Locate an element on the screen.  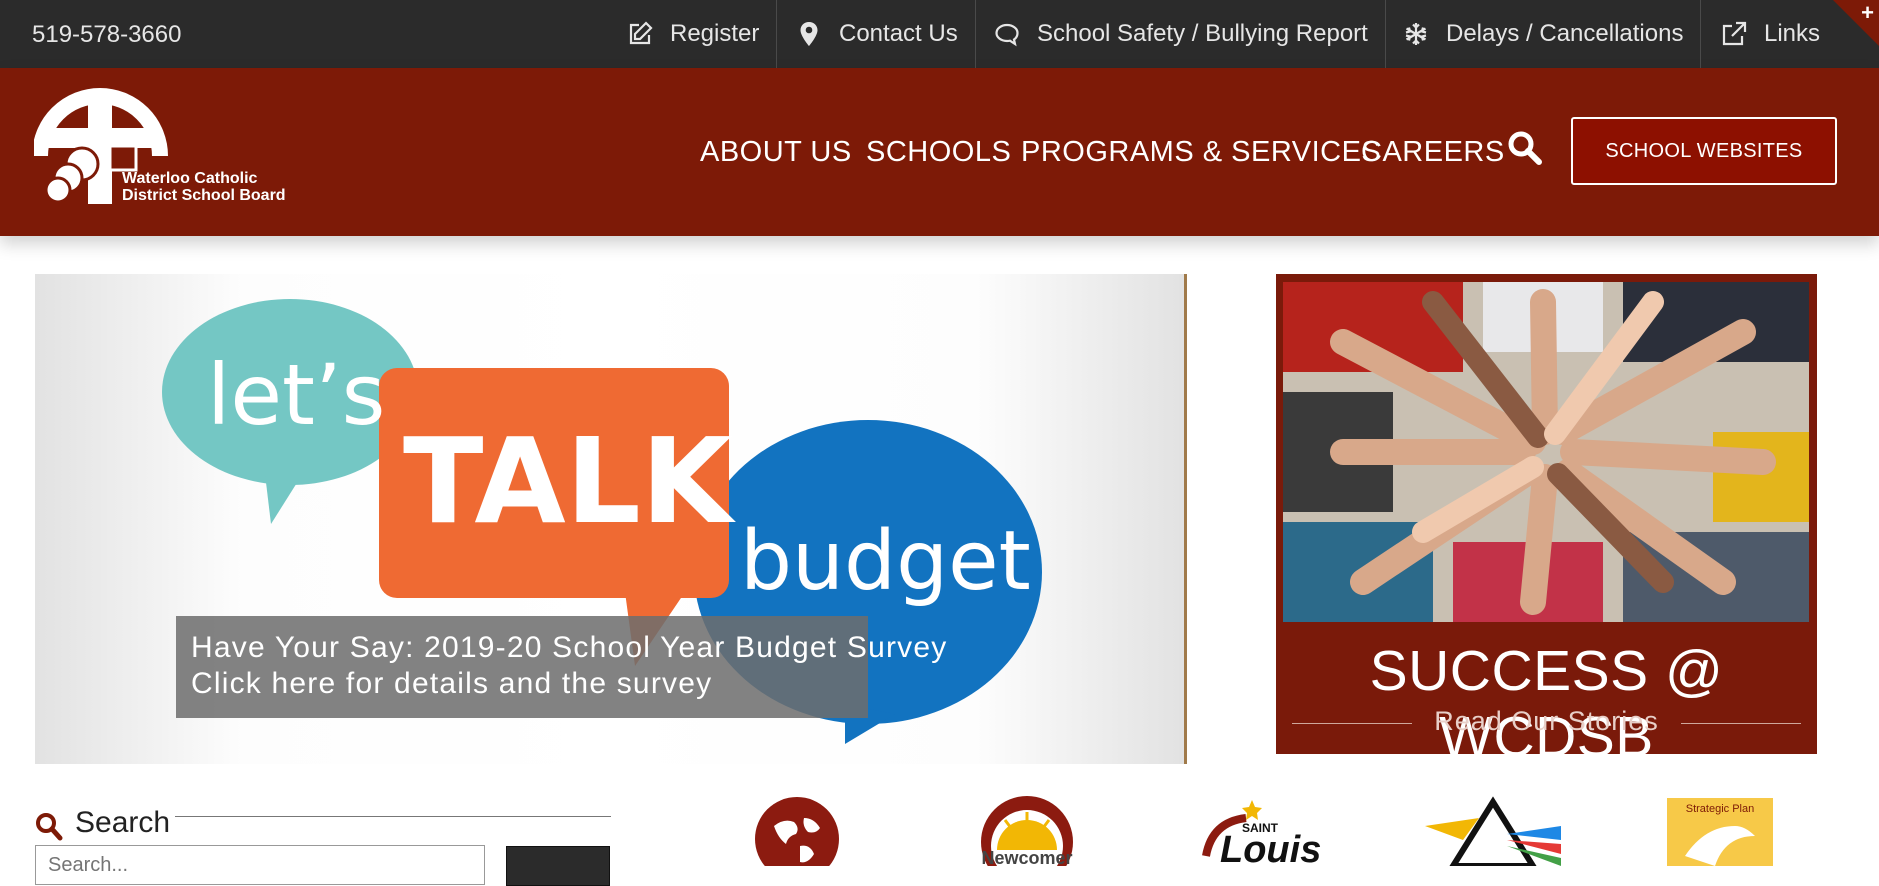
louis-label: Louis is located at coordinates (1270, 847).